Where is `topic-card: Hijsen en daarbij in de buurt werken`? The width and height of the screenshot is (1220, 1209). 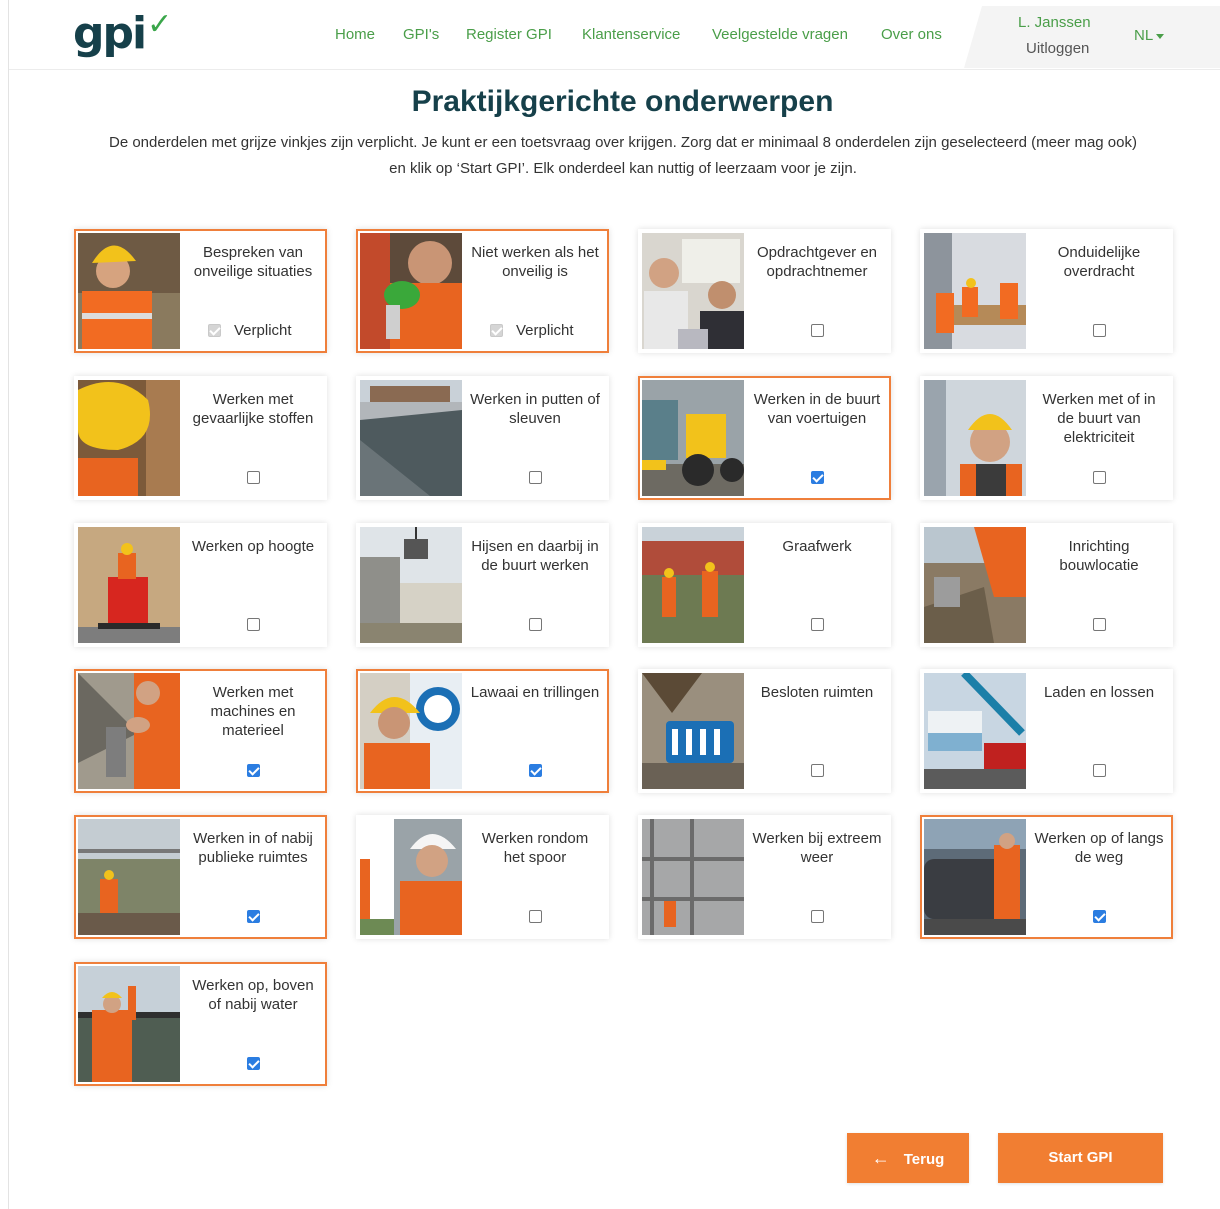 topic-card: Hijsen en daarbij in de buurt werken is located at coordinates (482, 585).